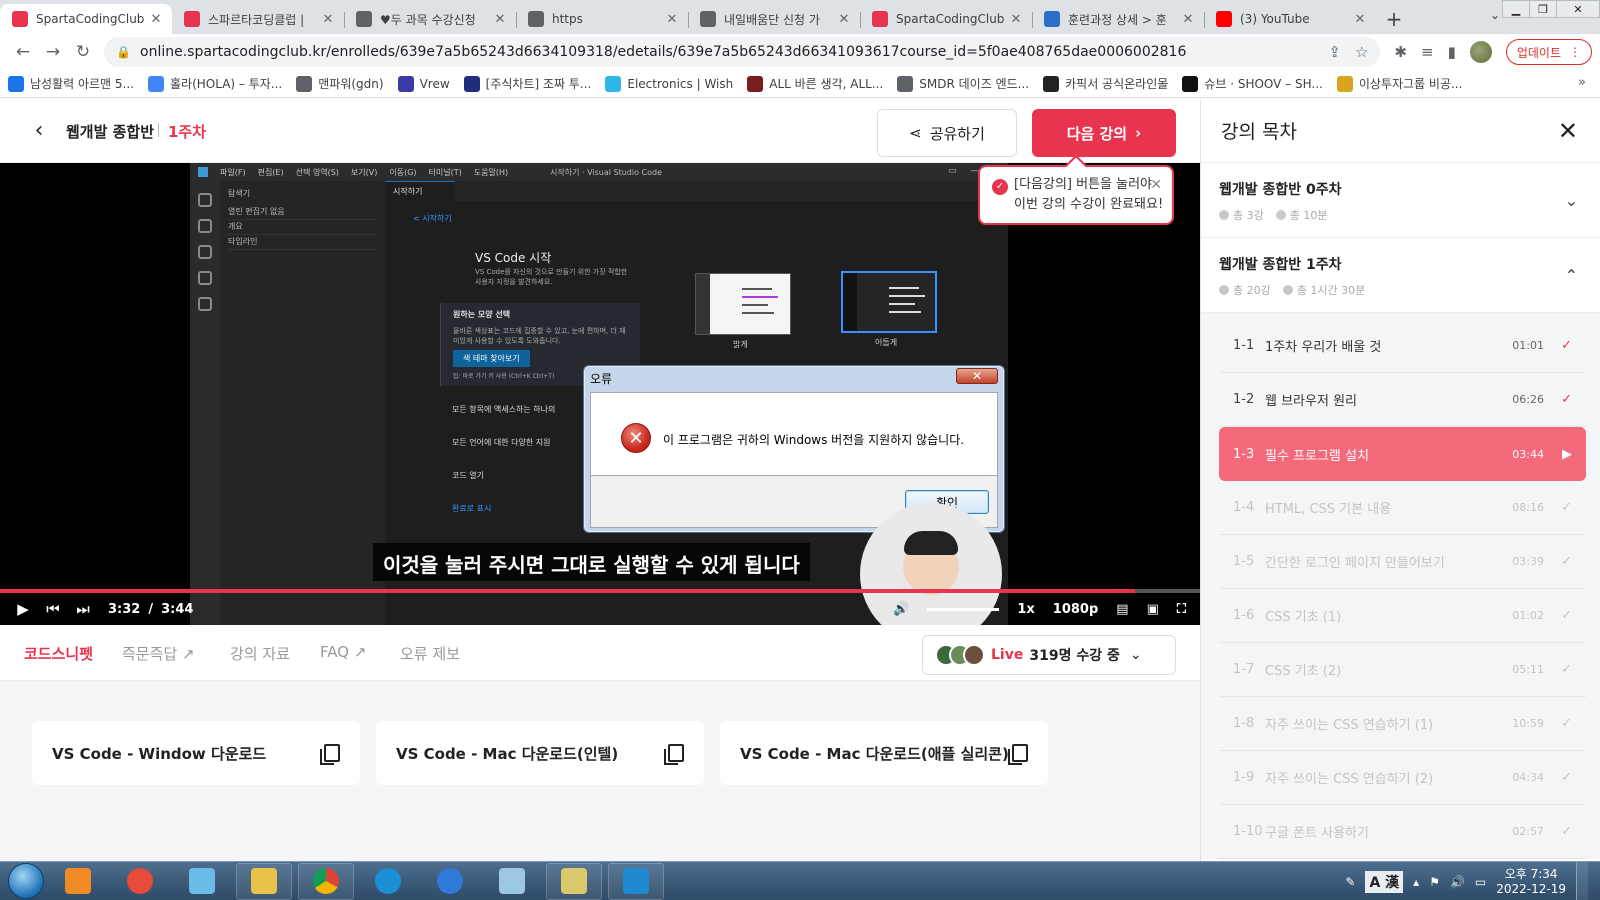 This screenshot has height=900, width=1600. I want to click on taskbar-explorer, so click(264, 881).